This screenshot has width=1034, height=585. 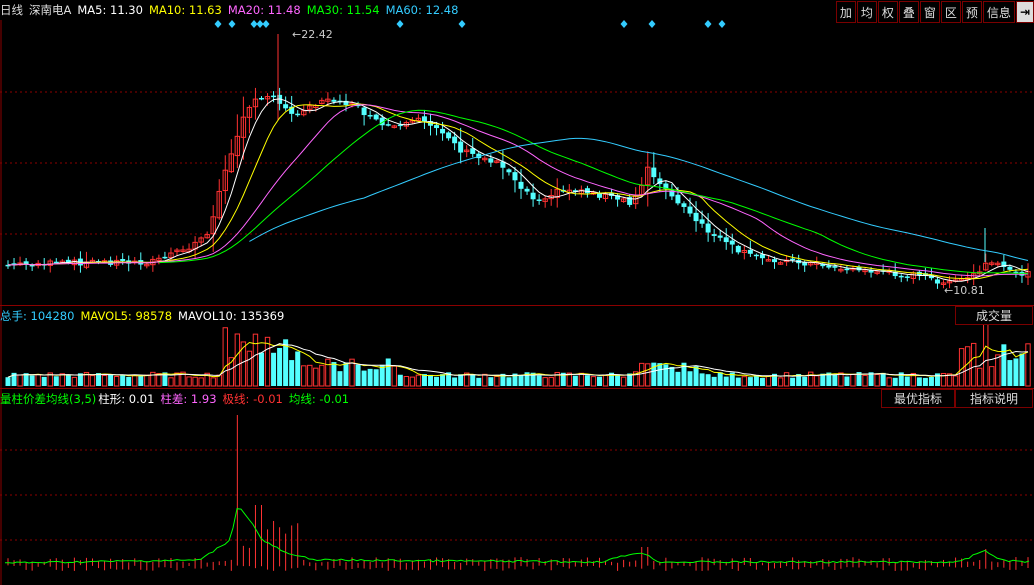 What do you see at coordinates (48, 399) in the screenshot?
I see `indicator-title: 量柱价差均线(3,5)` at bounding box center [48, 399].